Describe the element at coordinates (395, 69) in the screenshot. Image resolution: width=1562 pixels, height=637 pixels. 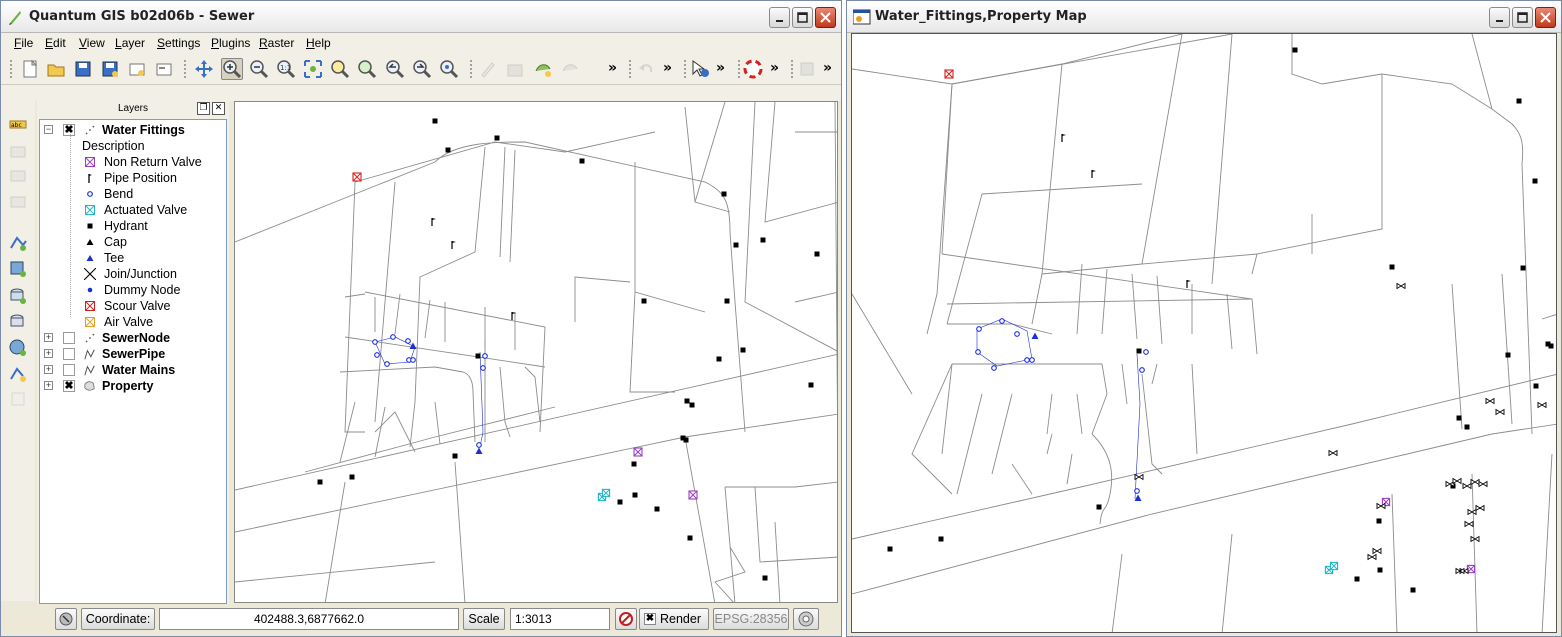
I see `zoom-last-button` at that location.